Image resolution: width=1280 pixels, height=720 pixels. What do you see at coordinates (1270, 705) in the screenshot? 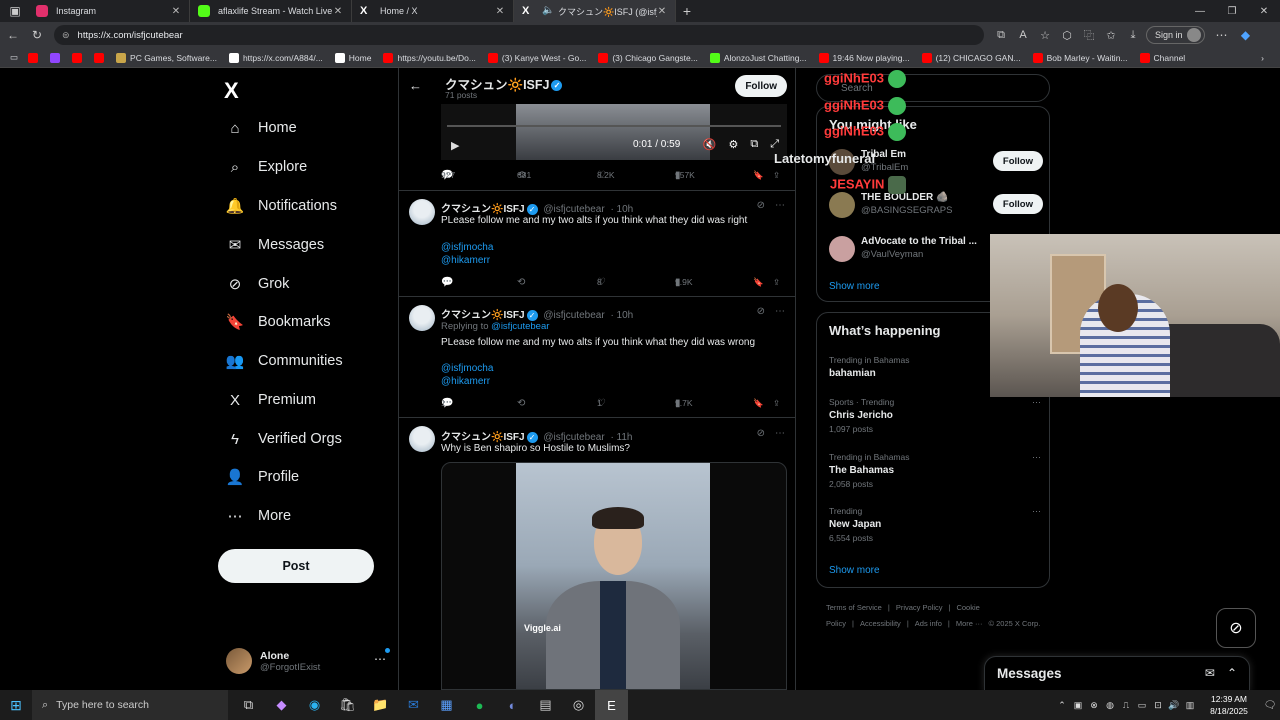
I see `notifications-icon: 🗨` at bounding box center [1270, 705].